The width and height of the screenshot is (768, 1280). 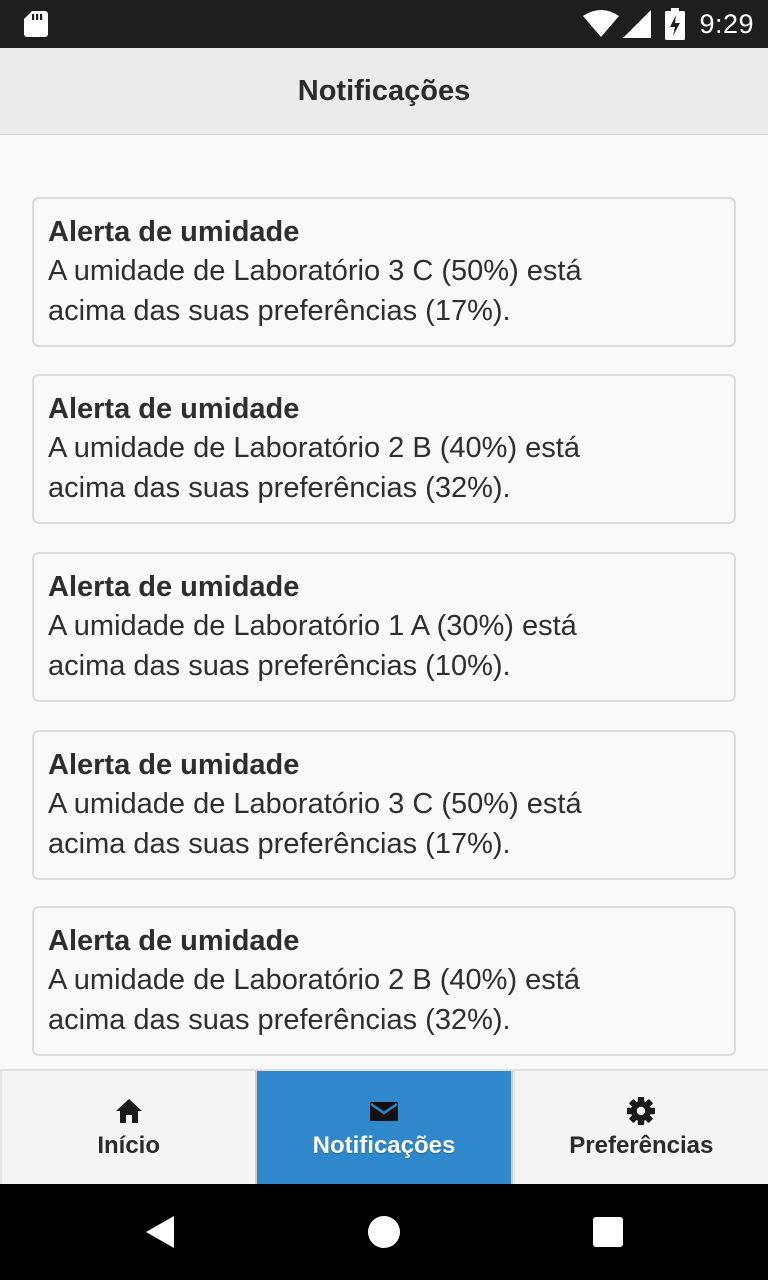 What do you see at coordinates (279, 666) in the screenshot?
I see `notification-text-line2: acima das suas preferências (10%).` at bounding box center [279, 666].